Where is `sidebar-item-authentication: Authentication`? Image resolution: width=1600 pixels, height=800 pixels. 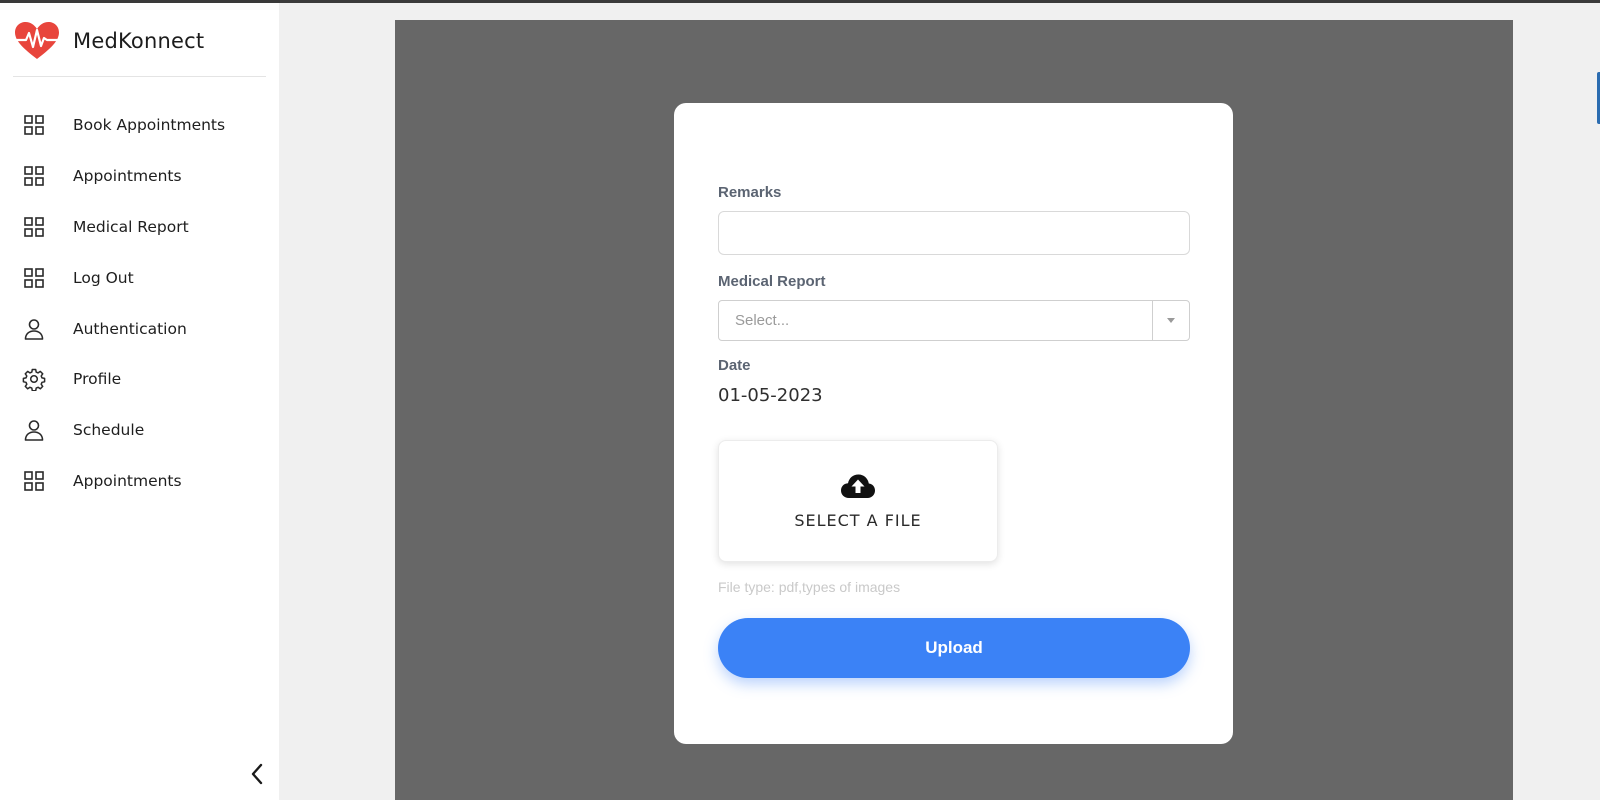
sidebar-item-authentication: Authentication is located at coordinates (139, 328).